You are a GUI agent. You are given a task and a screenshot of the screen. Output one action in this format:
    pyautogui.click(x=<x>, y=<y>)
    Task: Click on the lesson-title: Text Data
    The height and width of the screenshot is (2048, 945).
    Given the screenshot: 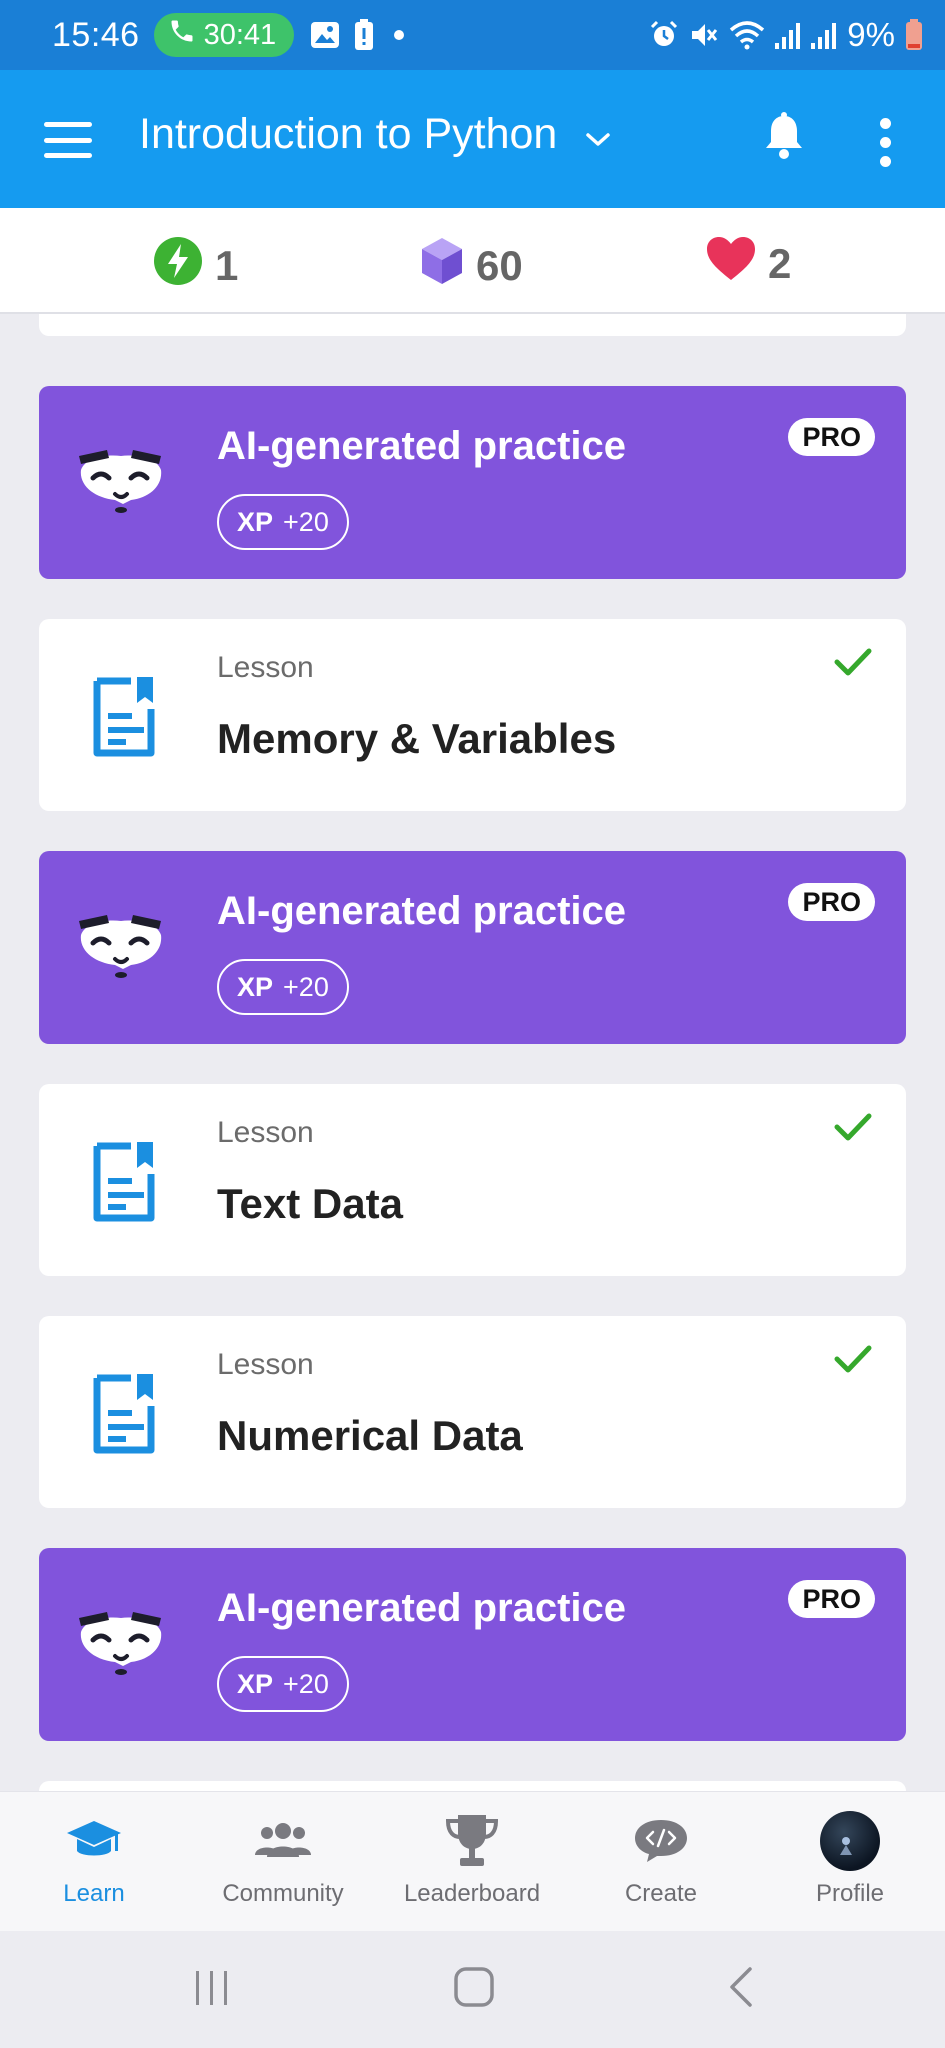 What is the action you would take?
    pyautogui.click(x=310, y=1203)
    